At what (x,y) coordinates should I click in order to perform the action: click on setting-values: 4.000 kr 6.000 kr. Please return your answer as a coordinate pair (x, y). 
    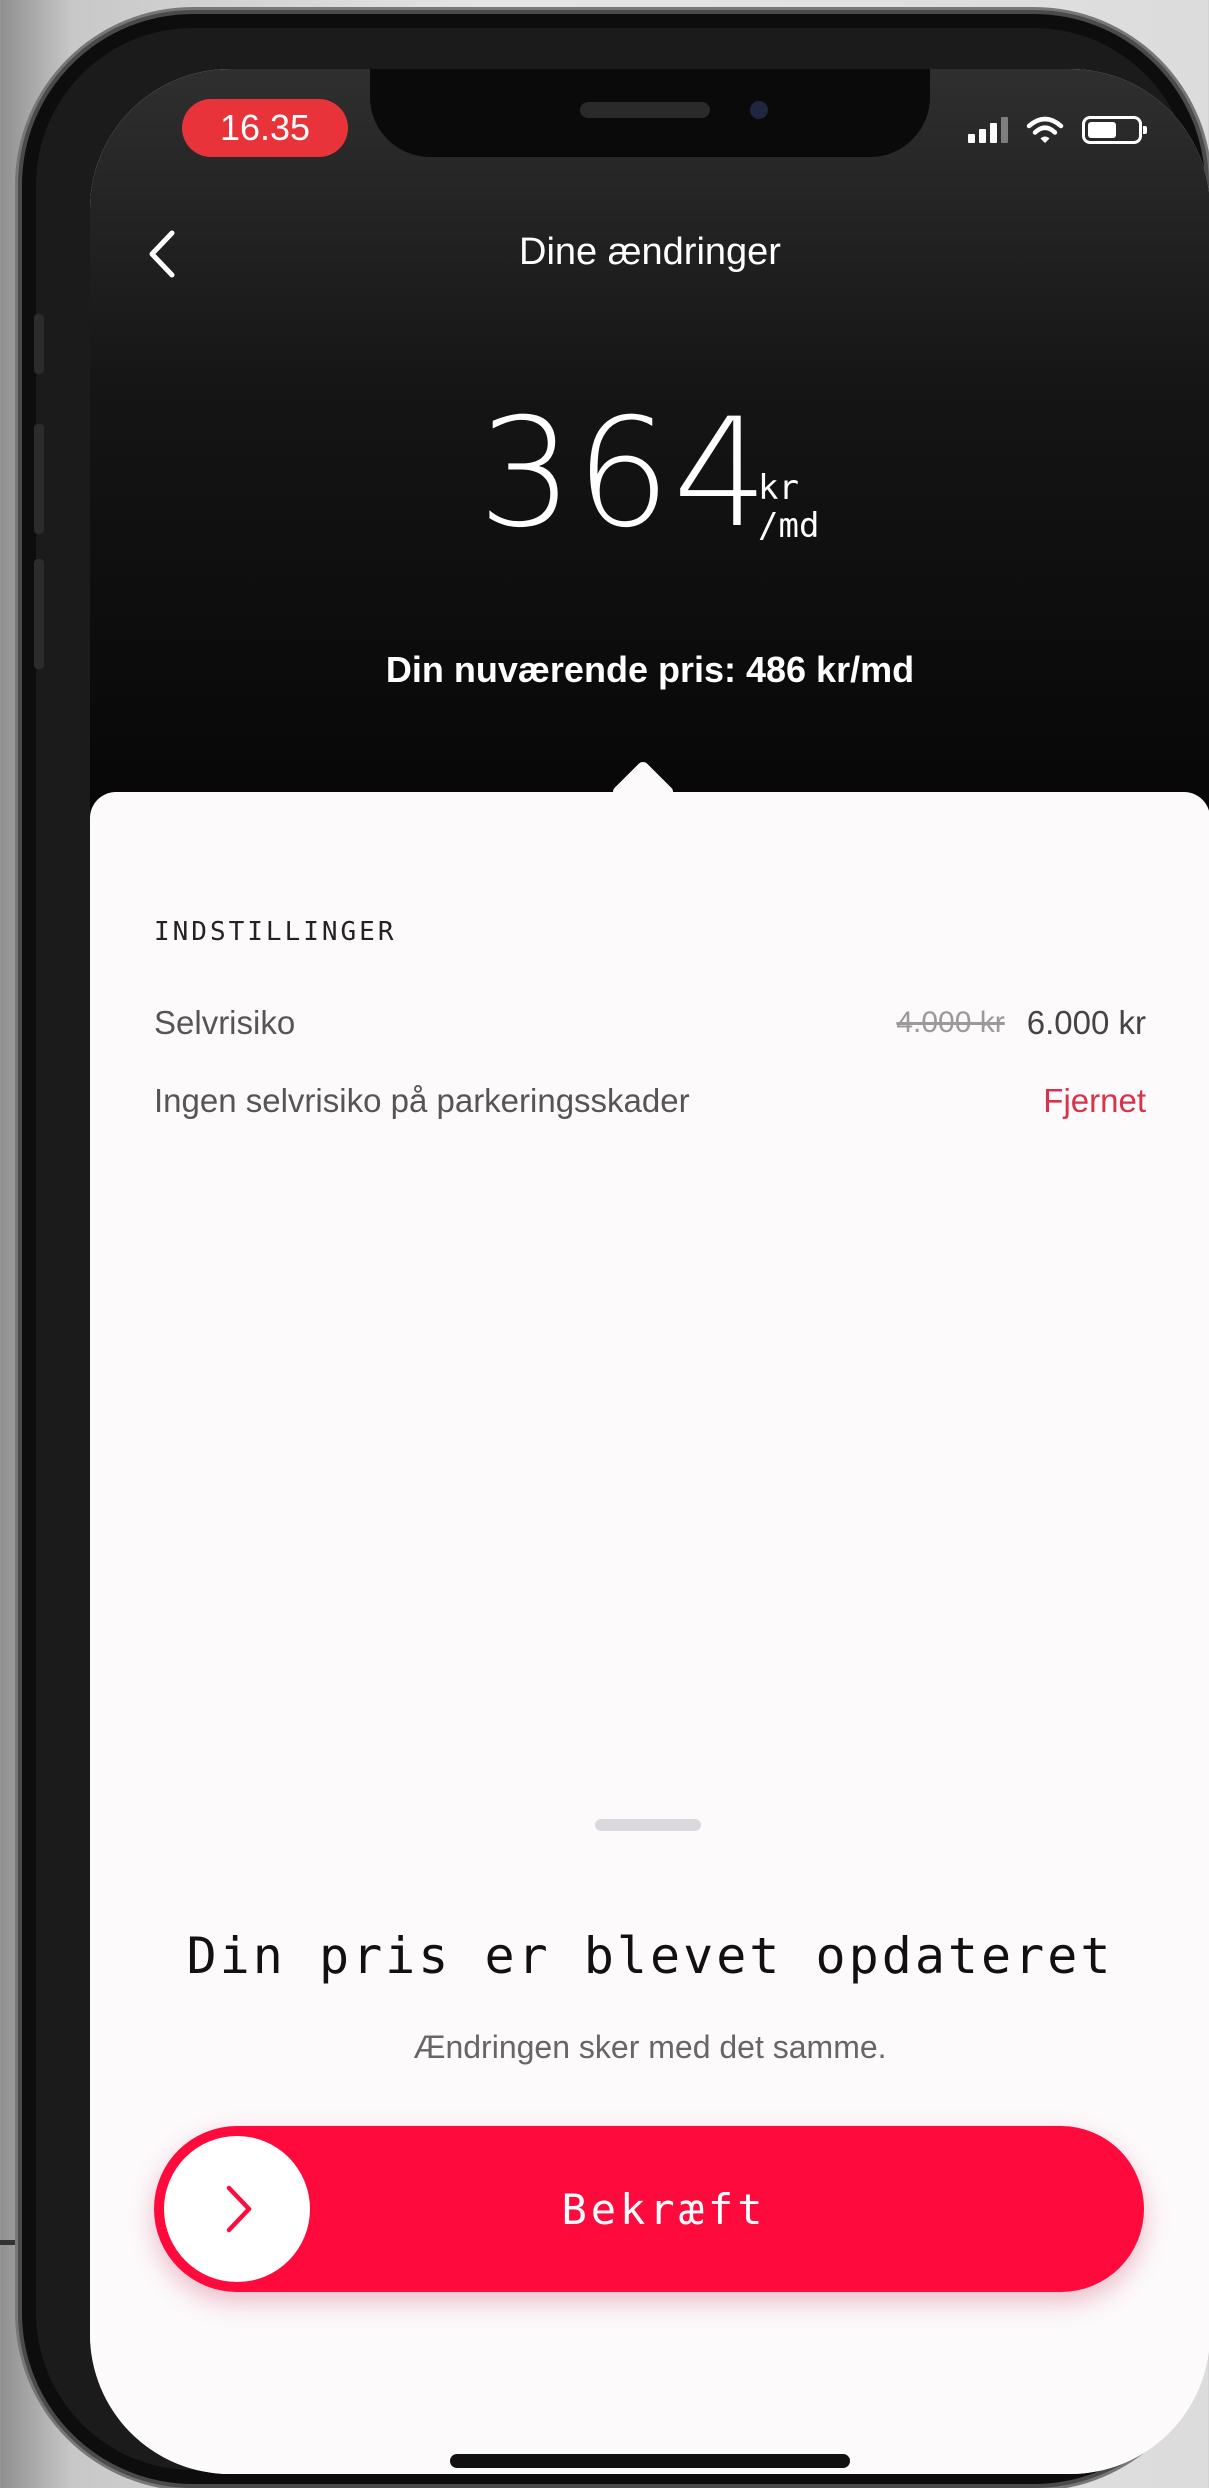
    Looking at the image, I should click on (1021, 1023).